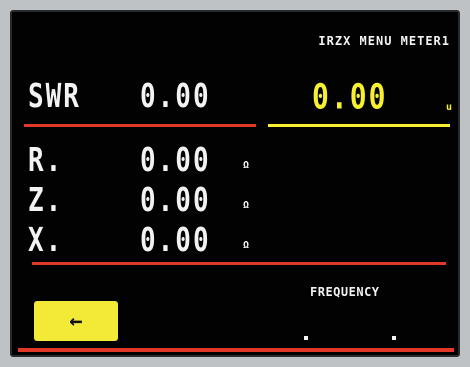 The height and width of the screenshot is (367, 470). Describe the element at coordinates (384, 41) in the screenshot. I see `menu-title: IRZX MENU METER1` at that location.